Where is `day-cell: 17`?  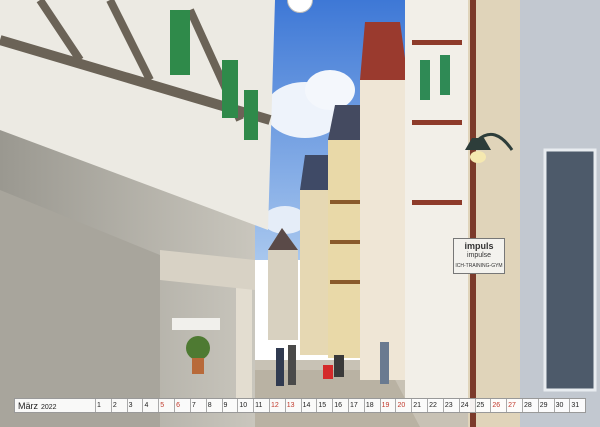
day-cell: 17 is located at coordinates (356, 405).